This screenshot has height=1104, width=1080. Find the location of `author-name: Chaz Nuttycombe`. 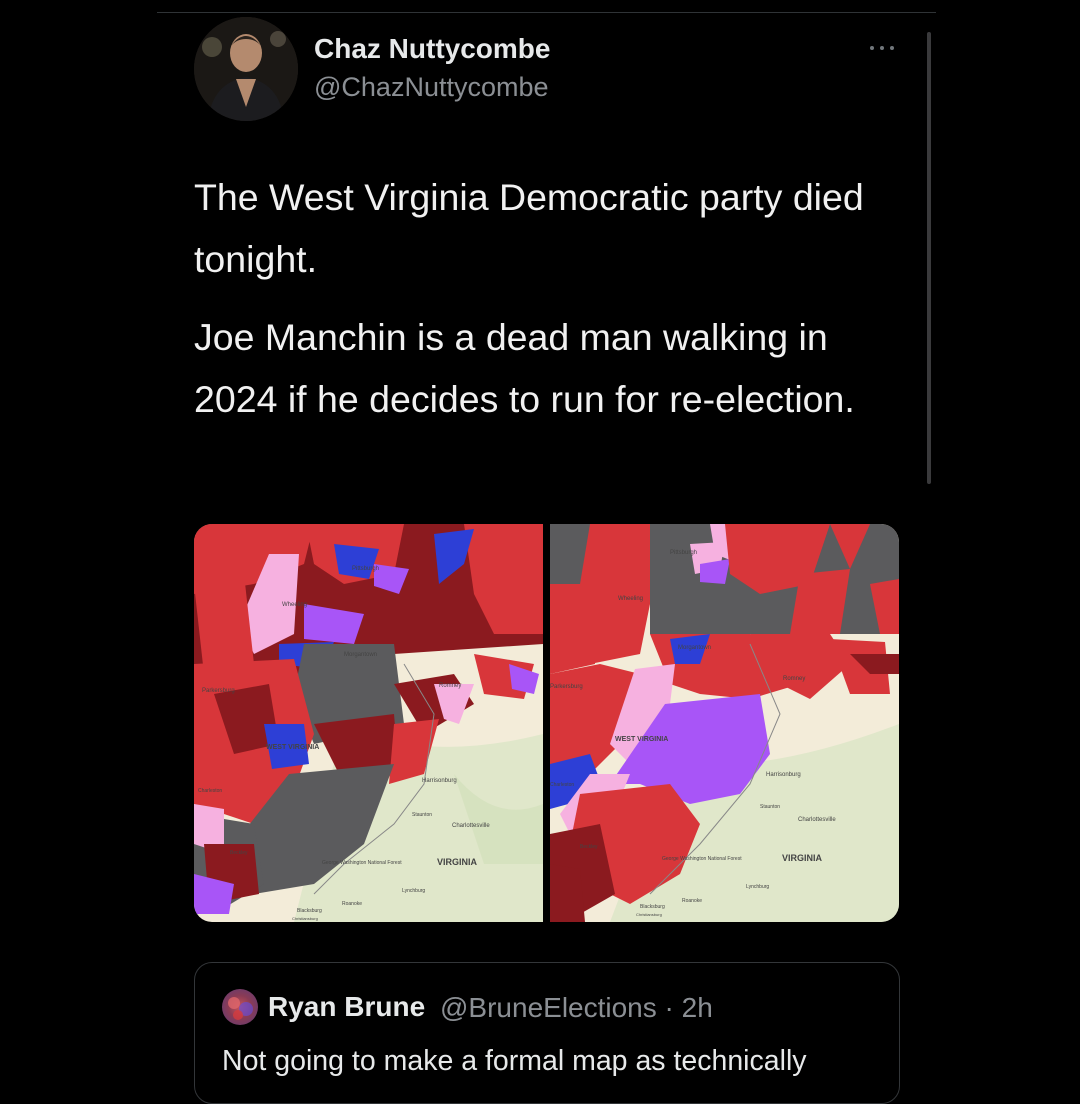

author-name: Chaz Nuttycombe is located at coordinates (432, 49).